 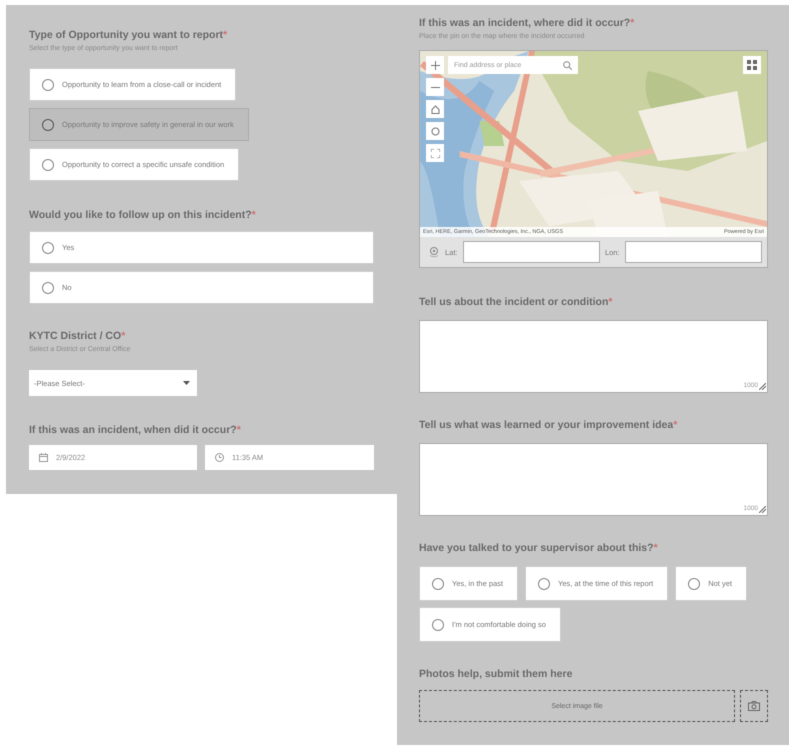 What do you see at coordinates (77, 336) in the screenshot?
I see `field-label: KYTC District / CO*` at bounding box center [77, 336].